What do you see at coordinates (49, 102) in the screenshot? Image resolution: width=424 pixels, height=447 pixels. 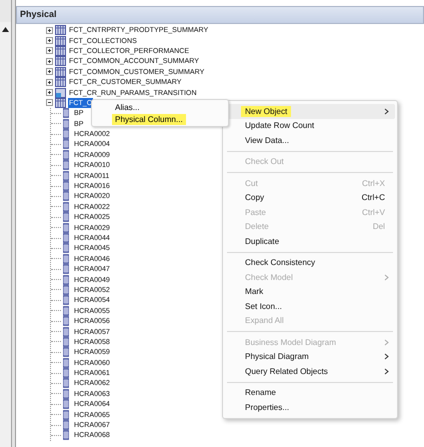 I see `collapse-icon` at bounding box center [49, 102].